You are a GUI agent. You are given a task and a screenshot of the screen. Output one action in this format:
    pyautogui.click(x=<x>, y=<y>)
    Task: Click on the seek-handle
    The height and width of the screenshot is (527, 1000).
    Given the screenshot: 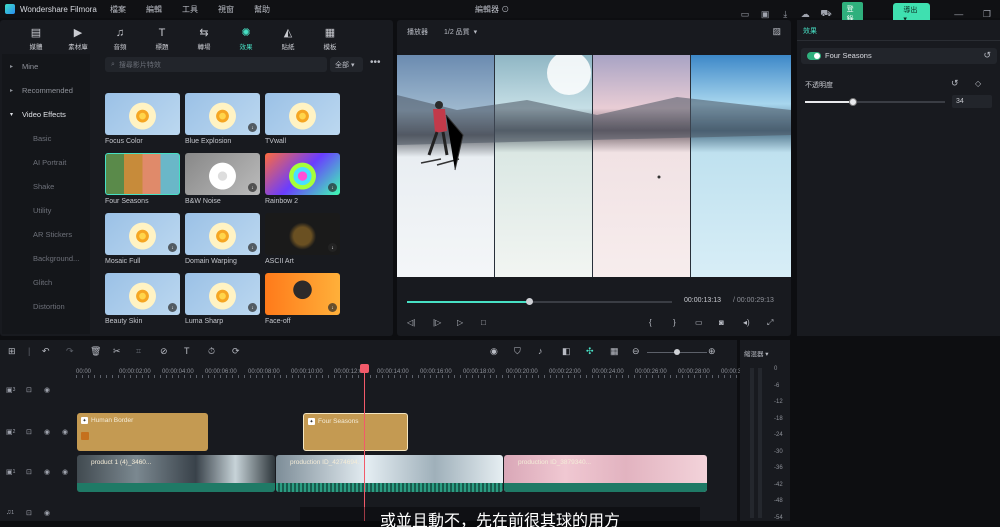 What is the action you would take?
    pyautogui.click(x=529, y=301)
    